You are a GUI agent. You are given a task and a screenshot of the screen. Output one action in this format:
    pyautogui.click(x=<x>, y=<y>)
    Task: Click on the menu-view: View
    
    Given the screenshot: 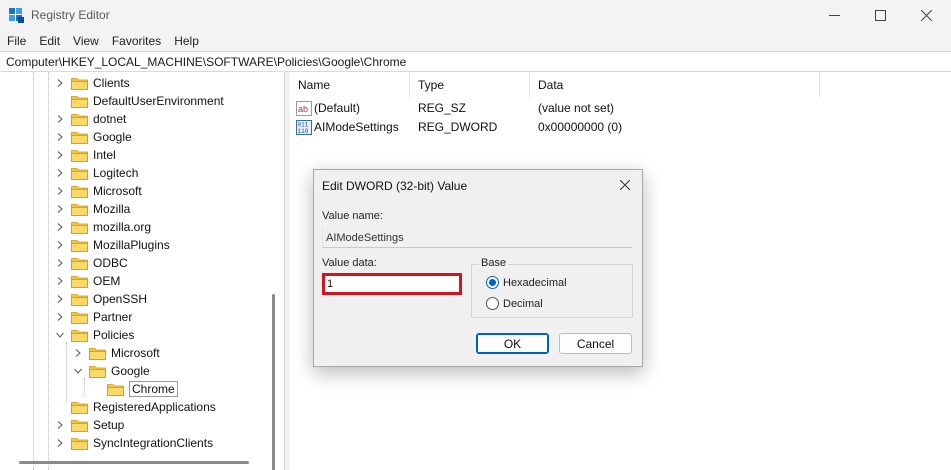 What is the action you would take?
    pyautogui.click(x=86, y=41)
    